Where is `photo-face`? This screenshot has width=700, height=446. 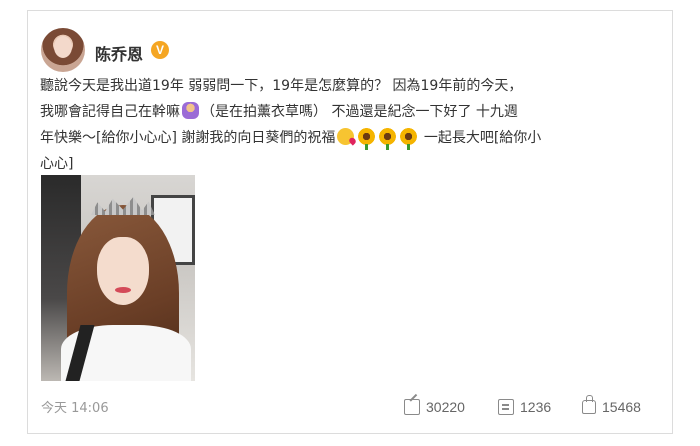
photo-face is located at coordinates (123, 271).